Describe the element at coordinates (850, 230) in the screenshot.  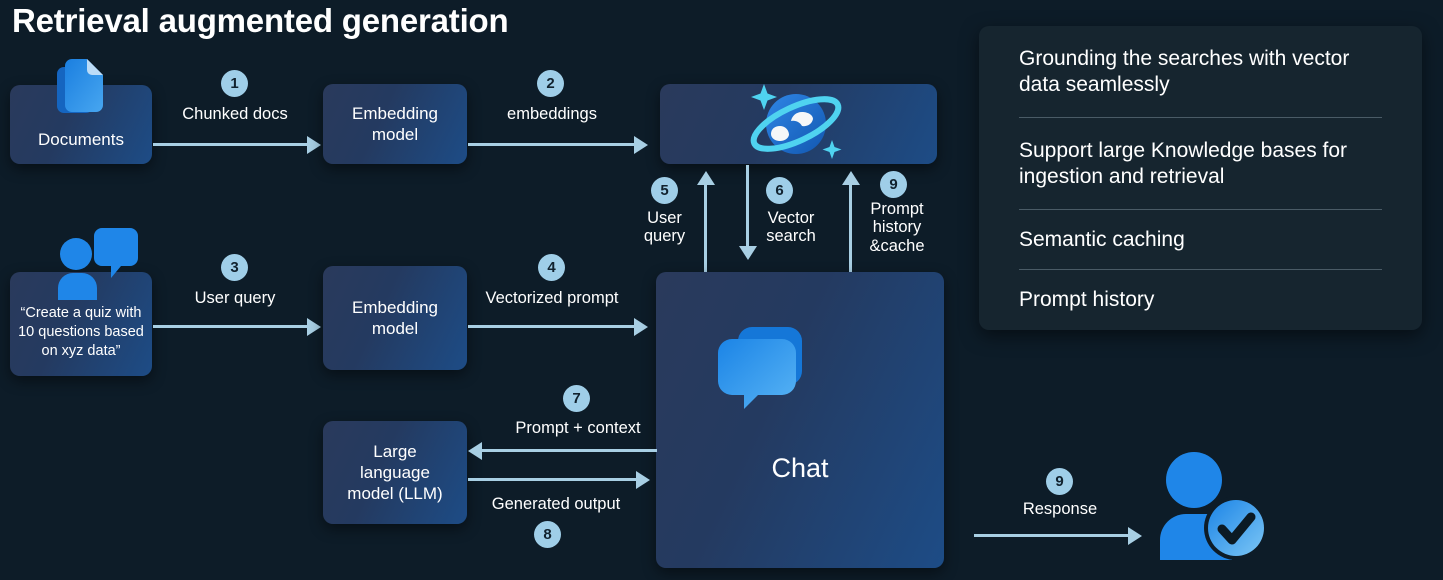
I see `arrow-9a-line` at that location.